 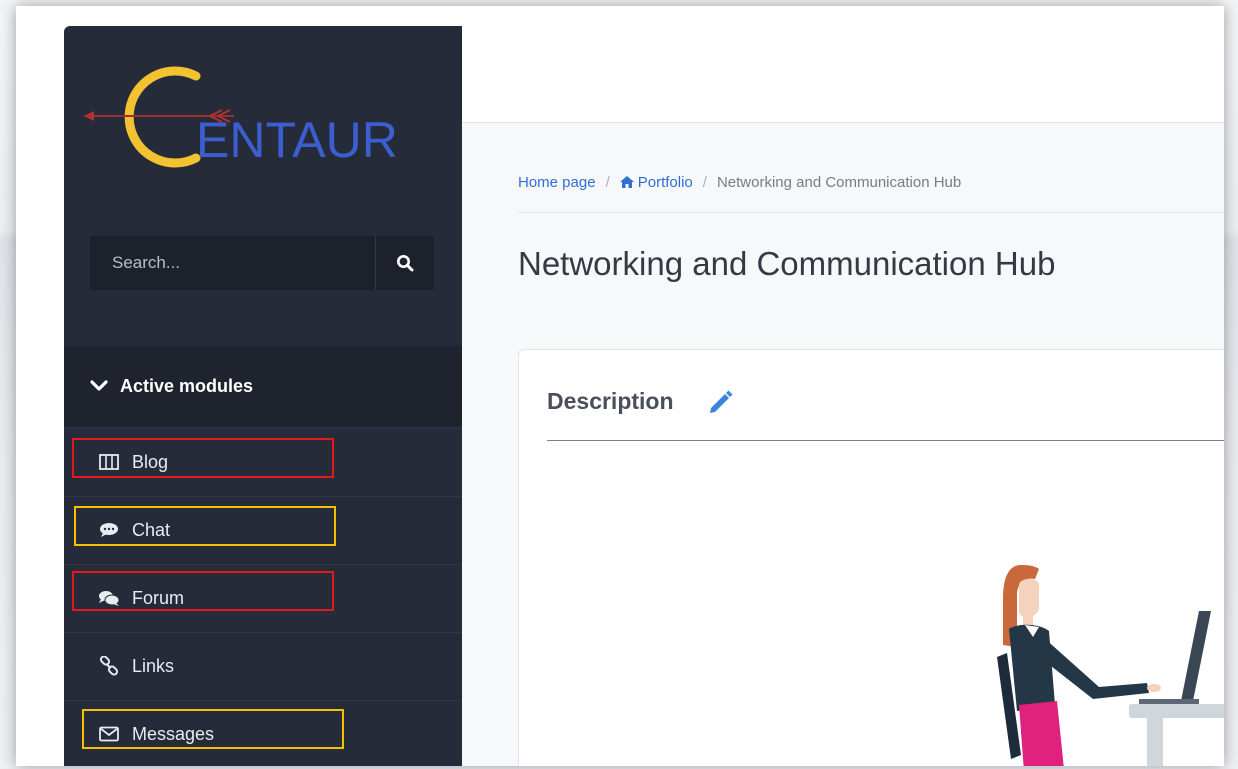 What do you see at coordinates (557, 182) in the screenshot?
I see `breadcrumb-home-link: Home page` at bounding box center [557, 182].